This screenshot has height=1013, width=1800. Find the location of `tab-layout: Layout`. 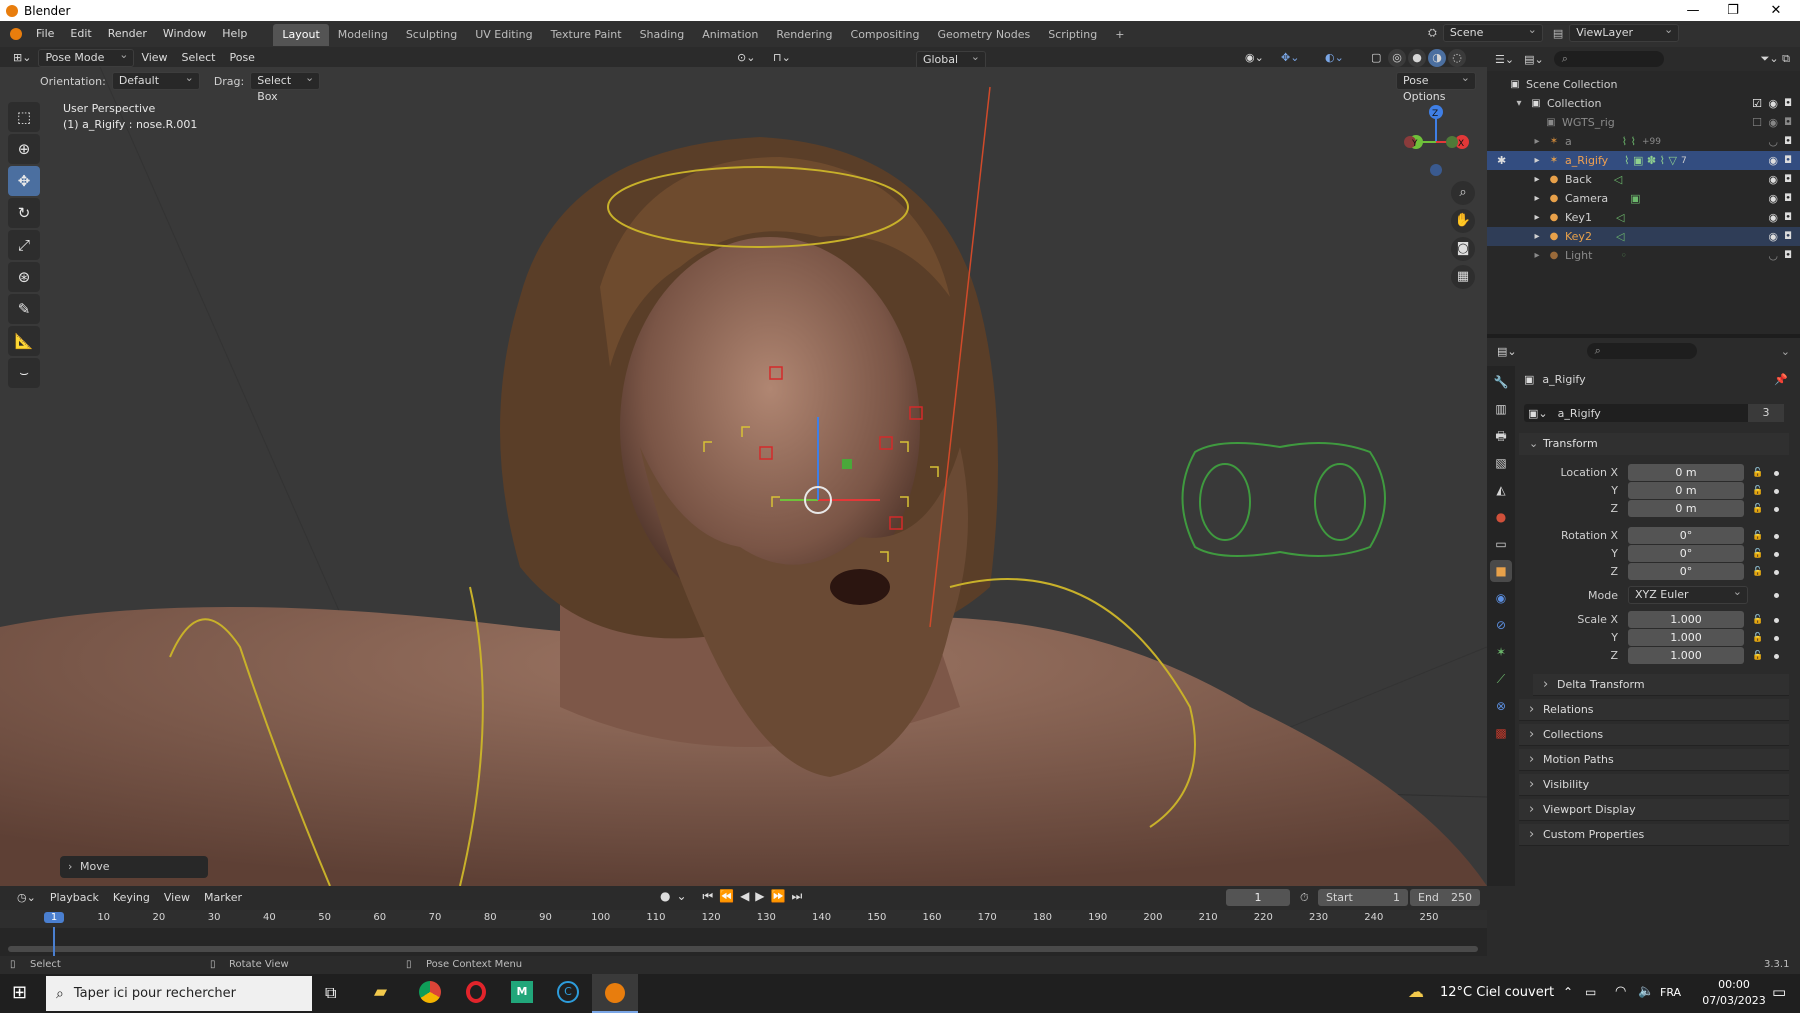

tab-layout: Layout is located at coordinates (301, 35).